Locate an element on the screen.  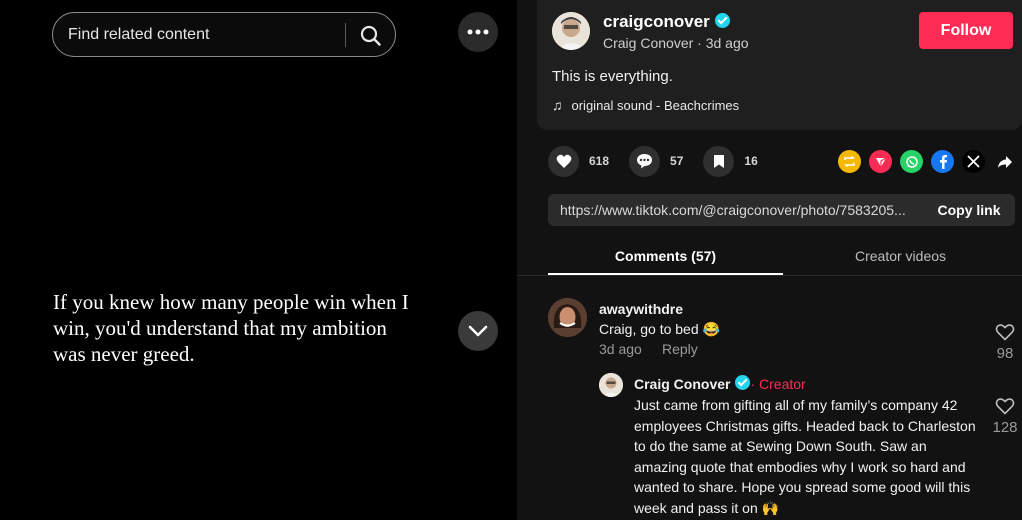
comment-heart-icon is located at coordinates (1005, 332).